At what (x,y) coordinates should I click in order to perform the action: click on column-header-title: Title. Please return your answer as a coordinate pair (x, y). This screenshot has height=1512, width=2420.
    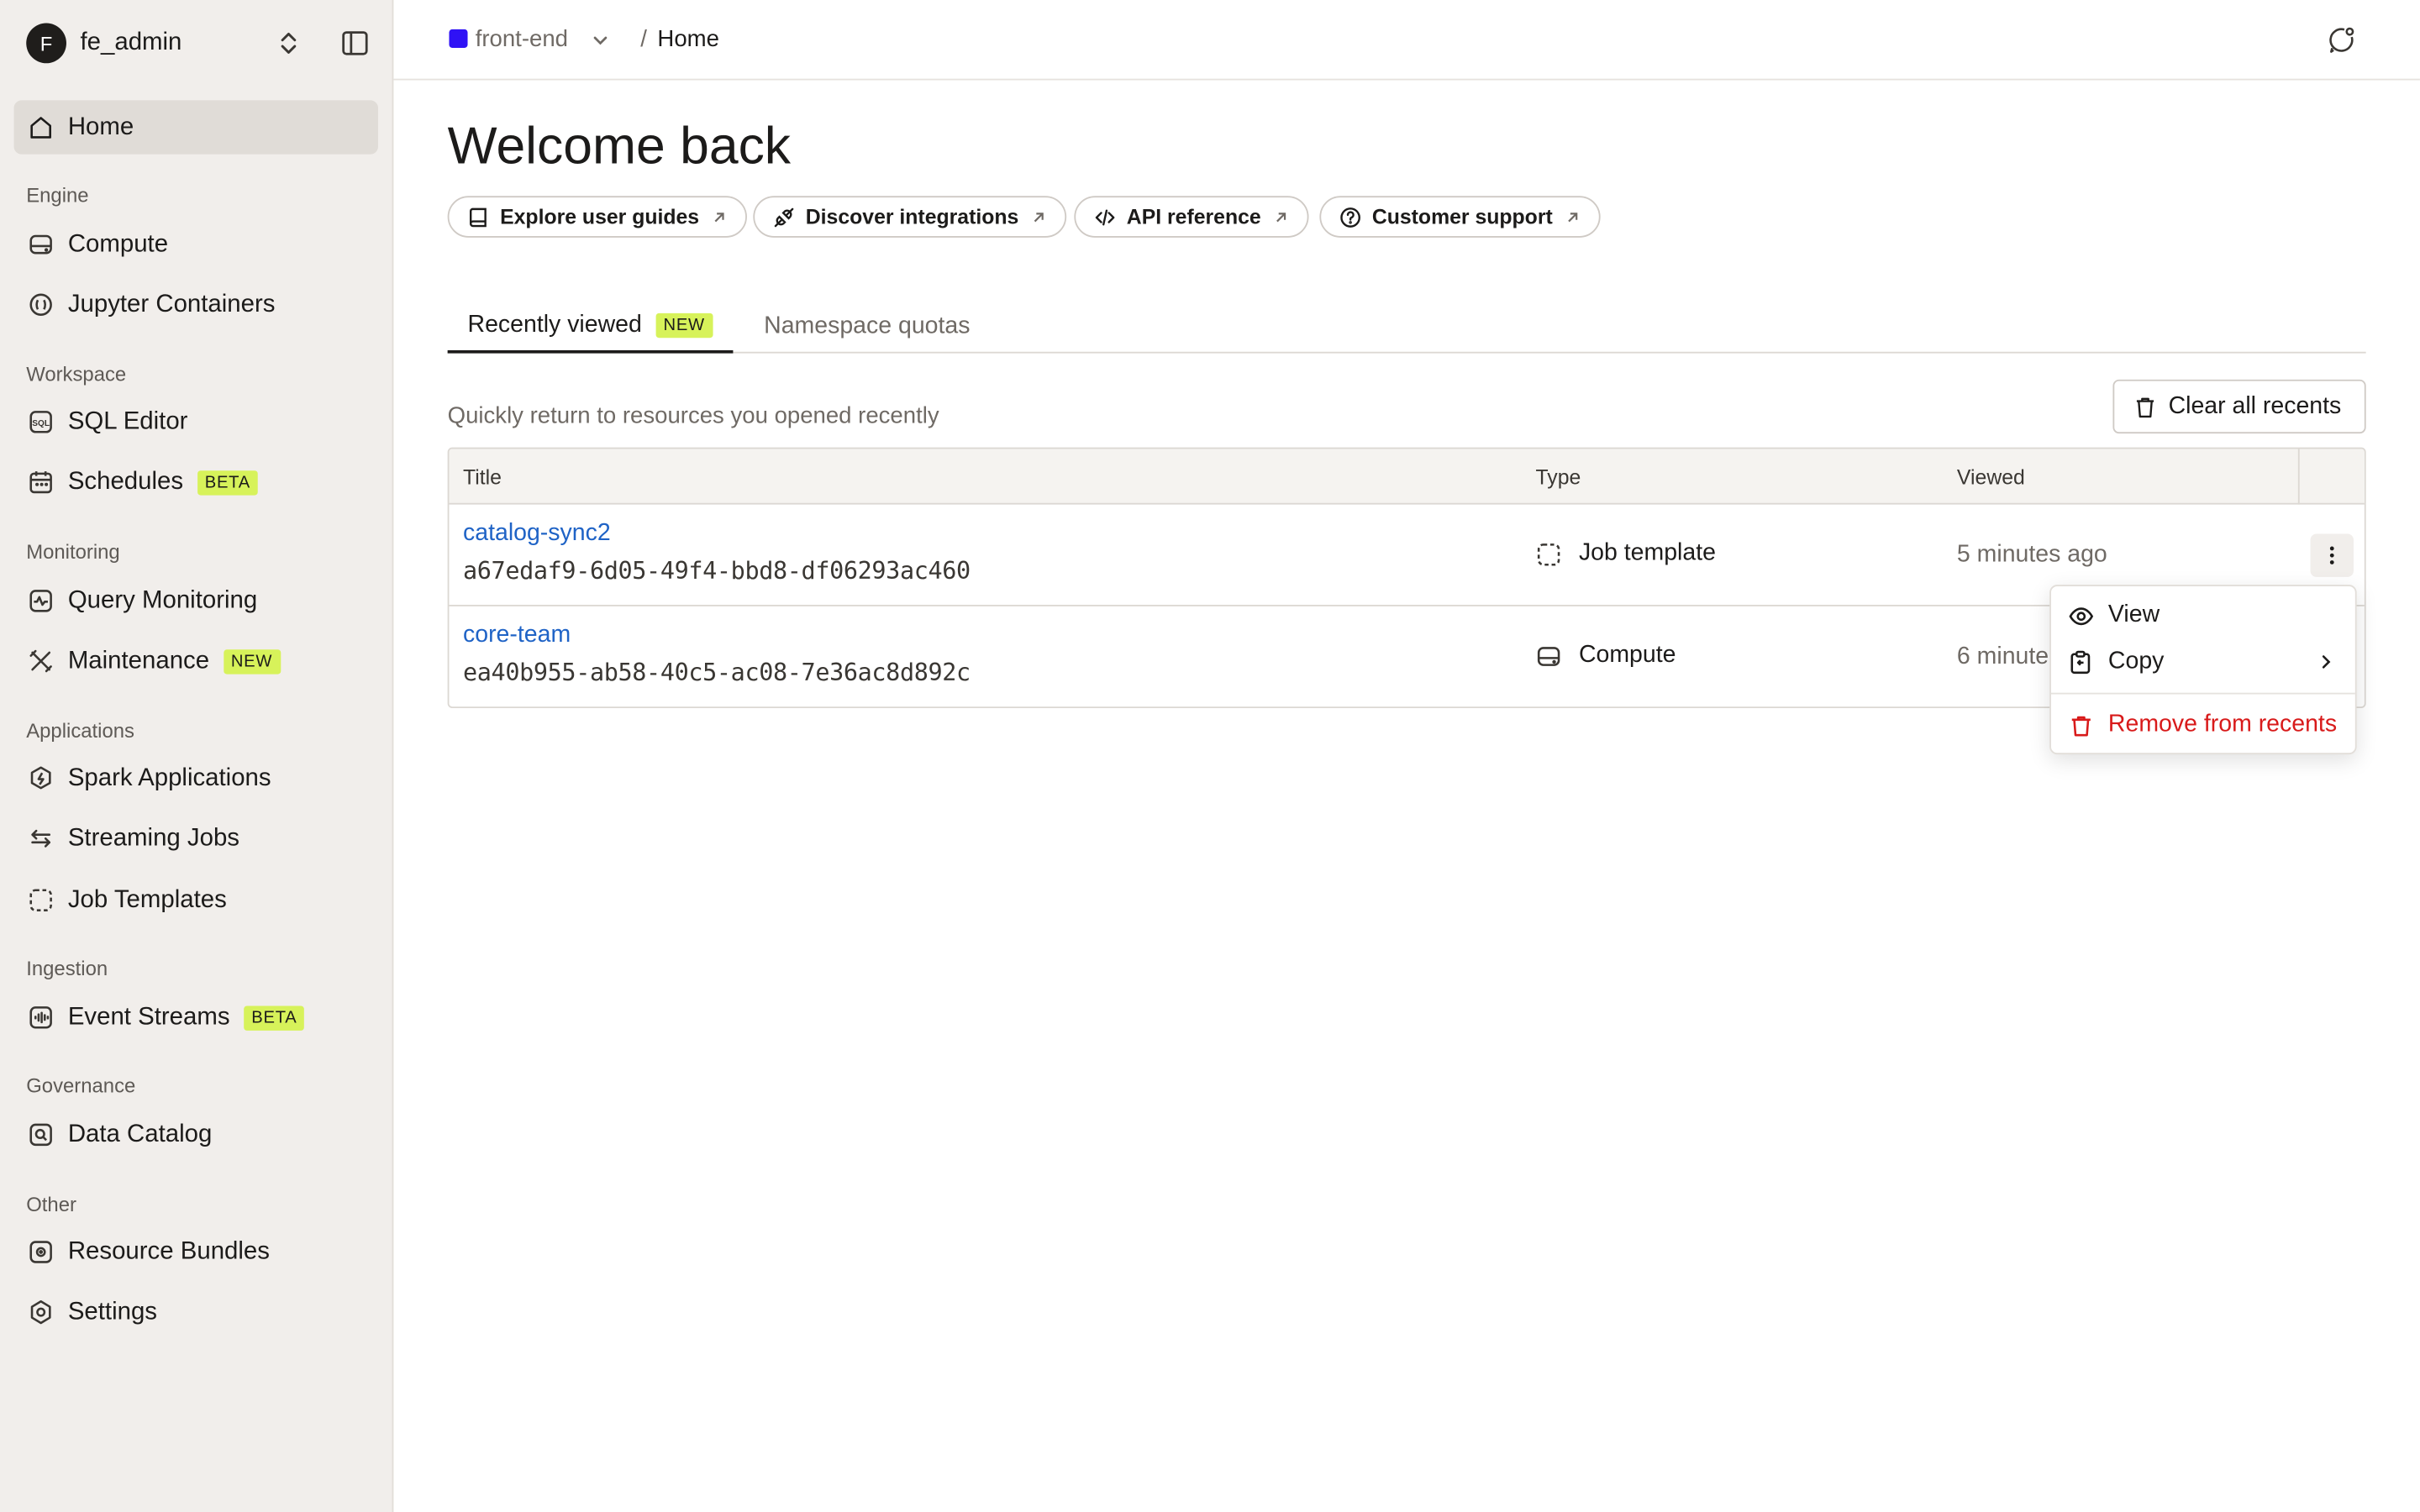
    Looking at the image, I should click on (482, 477).